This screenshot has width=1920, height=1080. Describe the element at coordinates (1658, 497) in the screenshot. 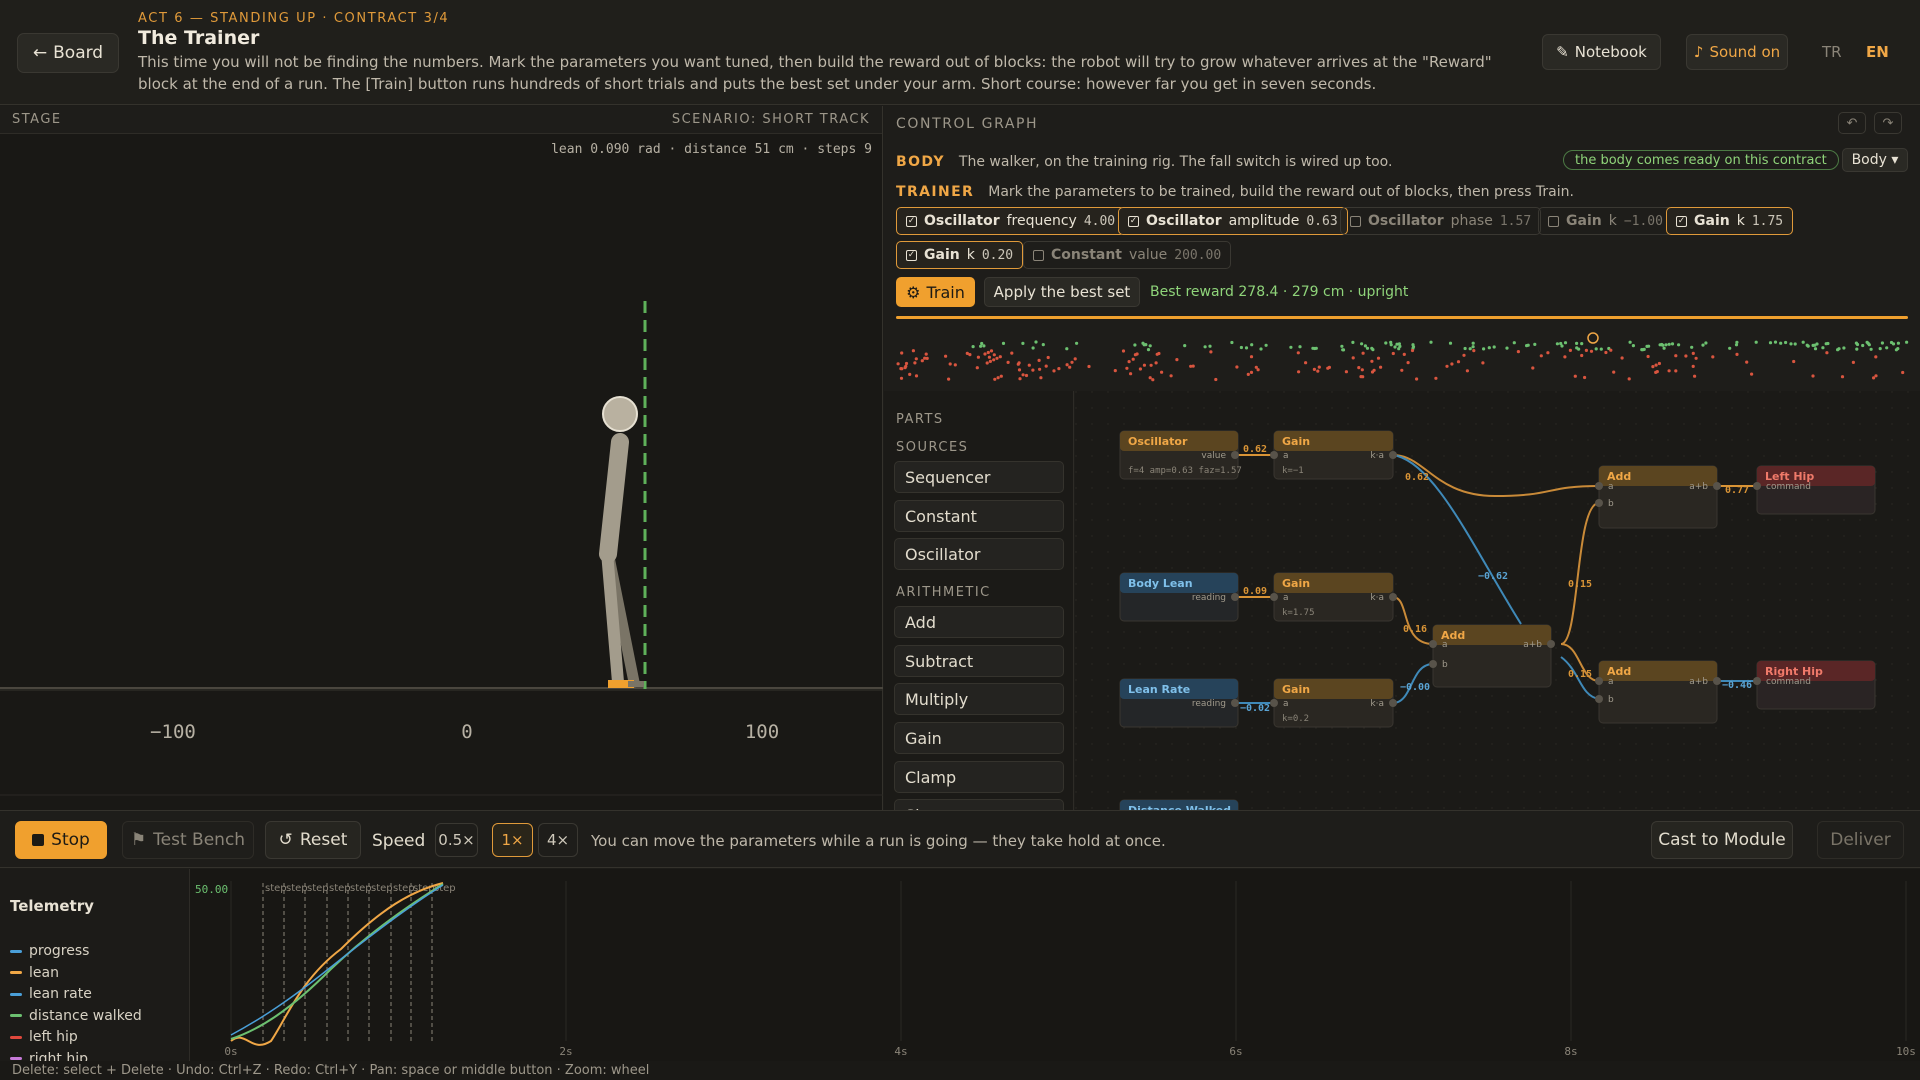

I see `graph-node-add1: Addaba+b` at that location.